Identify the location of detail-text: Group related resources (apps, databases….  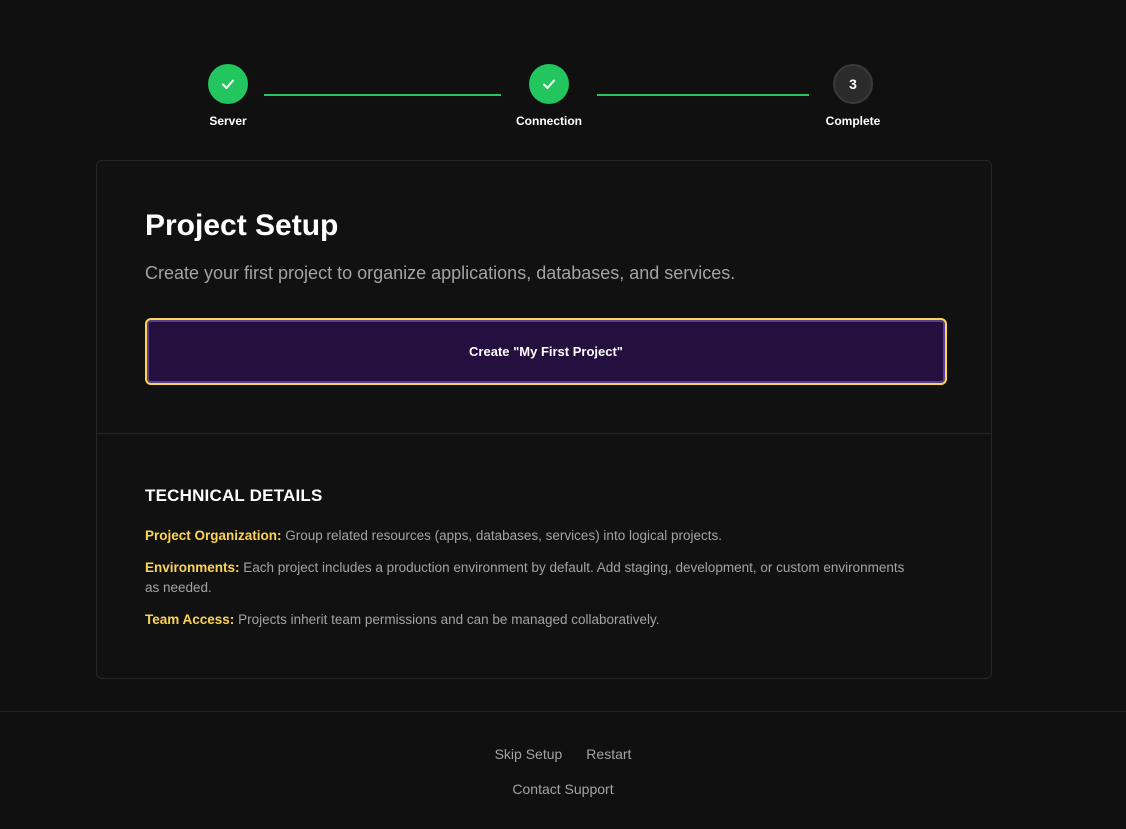
(501, 535).